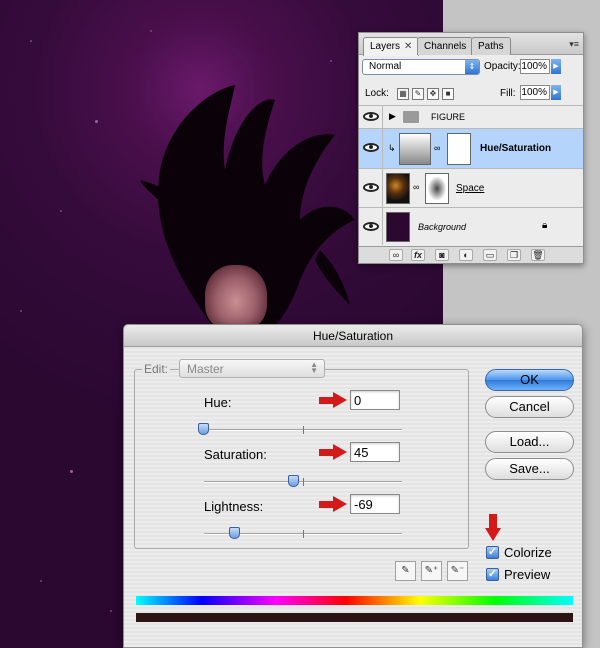  I want to click on panel-menu-icon: ▾≡, so click(574, 44).